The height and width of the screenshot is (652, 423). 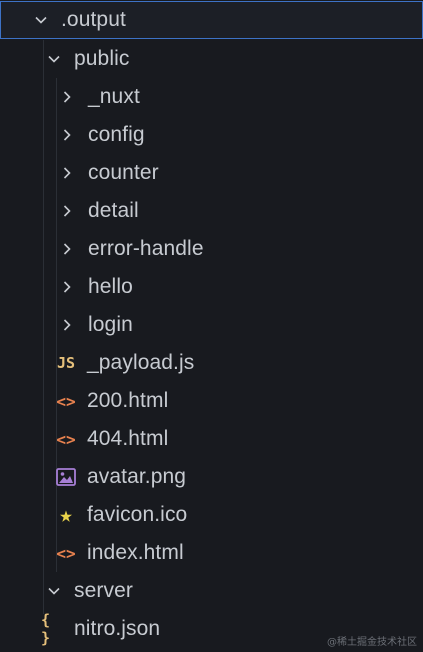 I want to click on tree-folder-detail: detail, so click(x=211, y=211).